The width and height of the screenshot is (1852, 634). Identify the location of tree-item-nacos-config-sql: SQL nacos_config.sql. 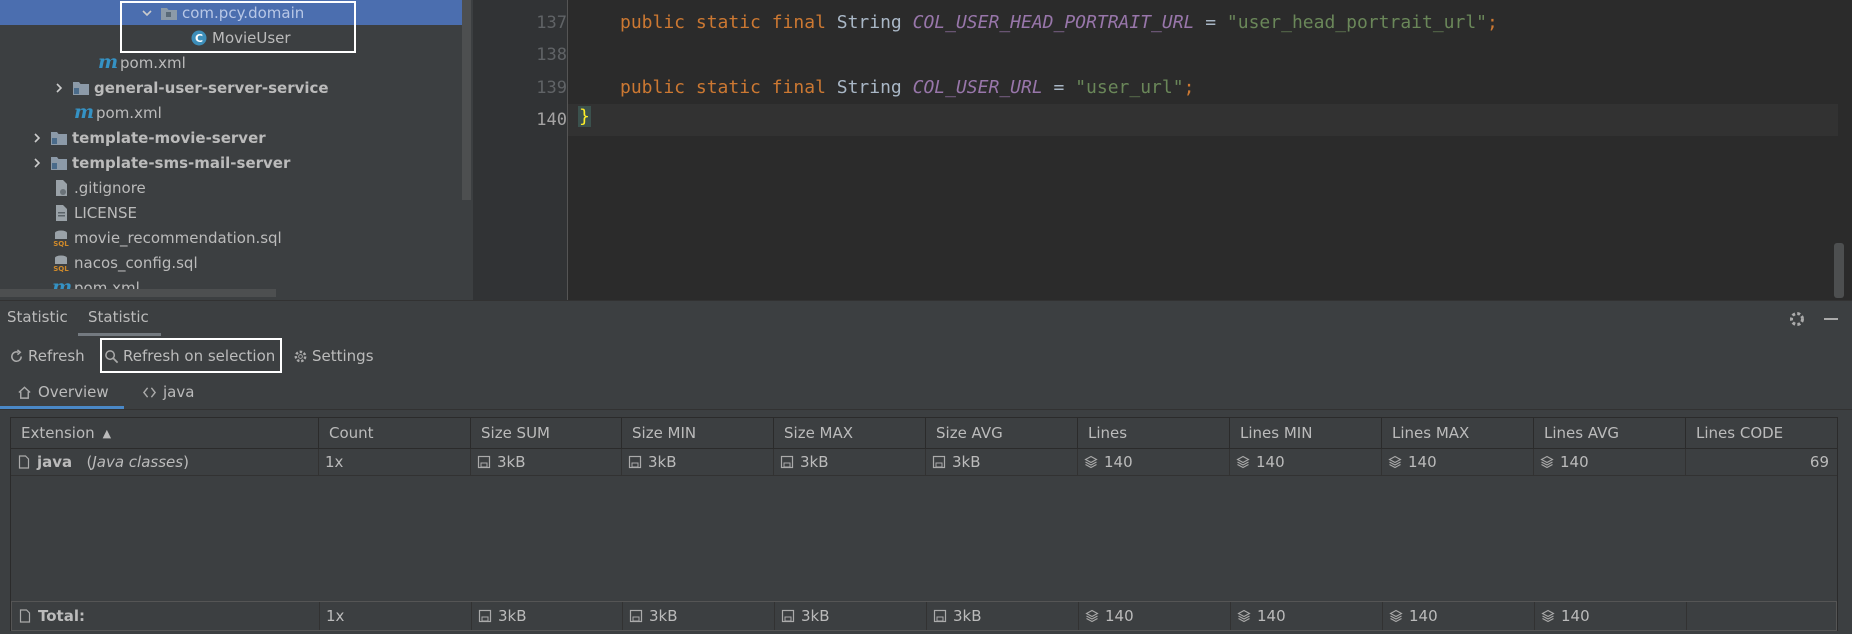
(231, 262).